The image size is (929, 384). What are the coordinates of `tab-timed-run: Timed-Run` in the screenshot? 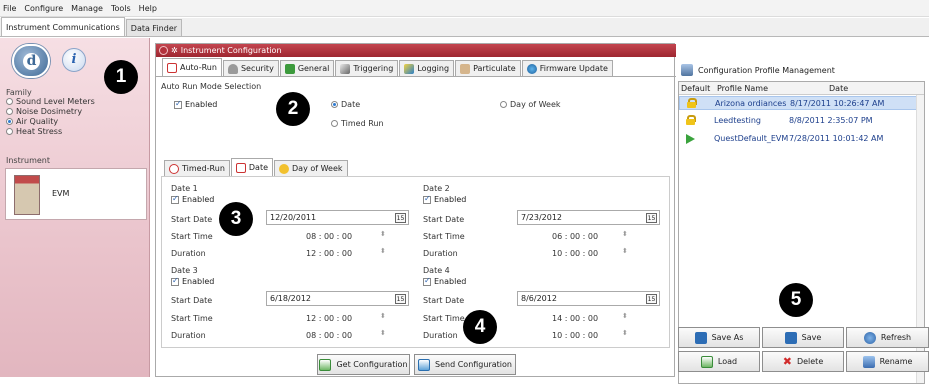 It's located at (197, 168).